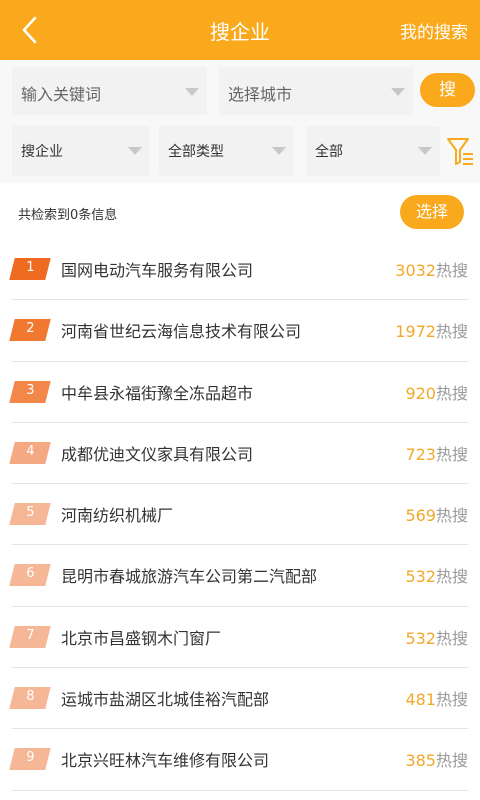 Image resolution: width=480 pixels, height=800 pixels. I want to click on hot-count: 3032热搜, so click(431, 269).